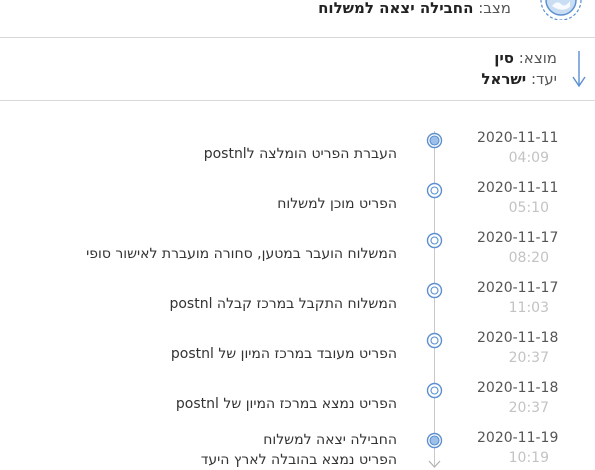 This screenshot has width=595, height=470. I want to click on status-text: מצב: החבילה יצאה למשלוח, so click(414, 8).